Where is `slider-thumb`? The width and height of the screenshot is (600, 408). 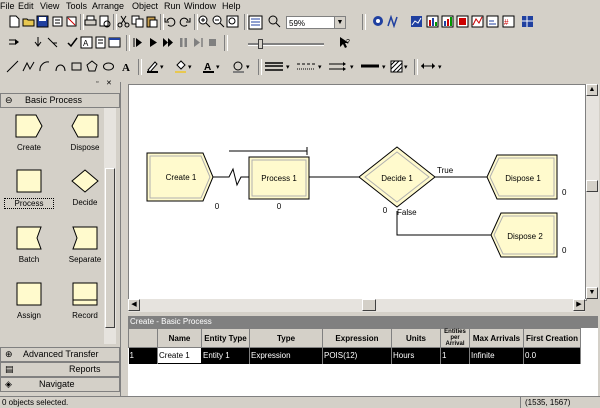 slider-thumb is located at coordinates (260, 44).